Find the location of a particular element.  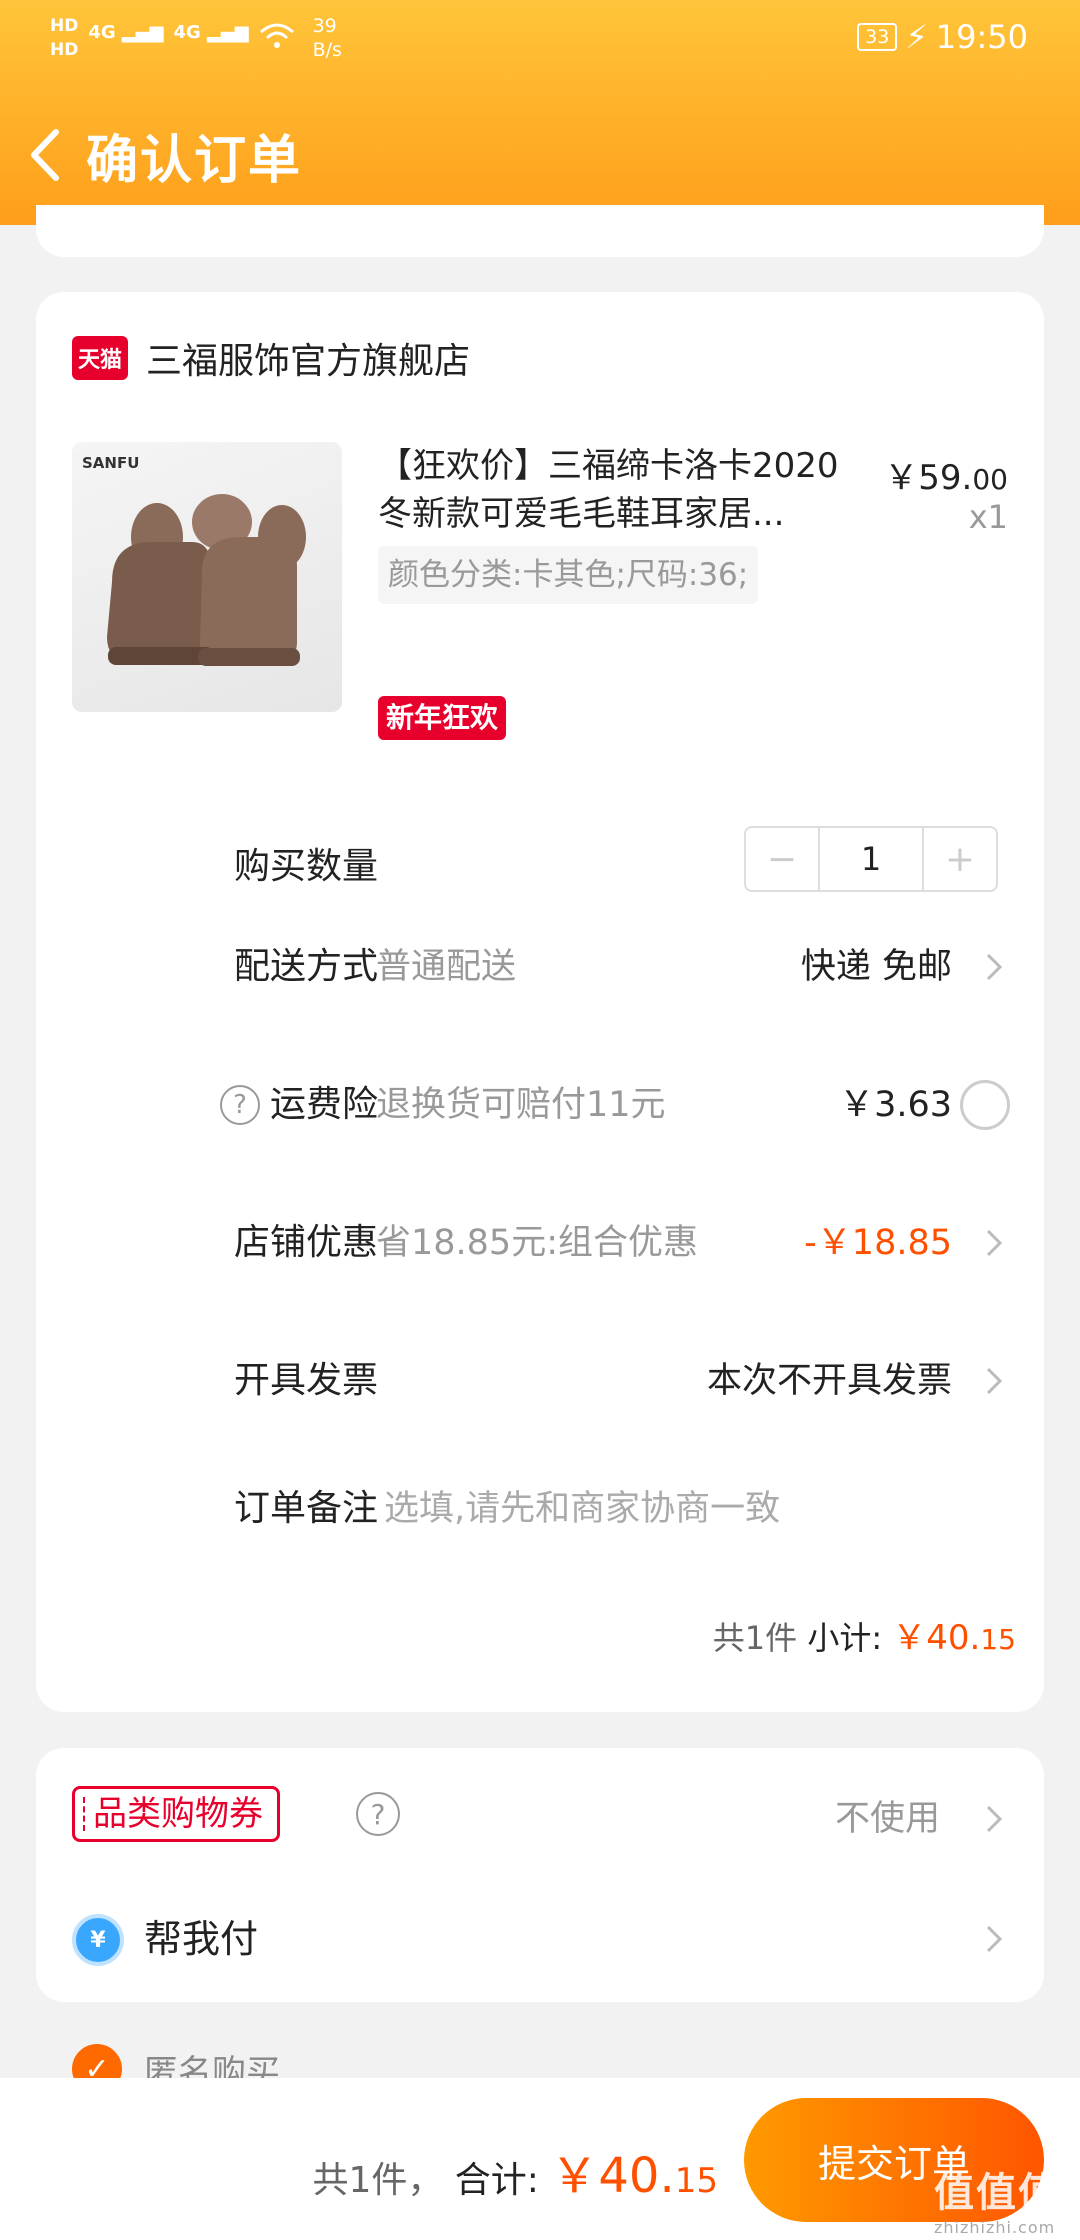

network-speed: 39 B/s is located at coordinates (327, 38).